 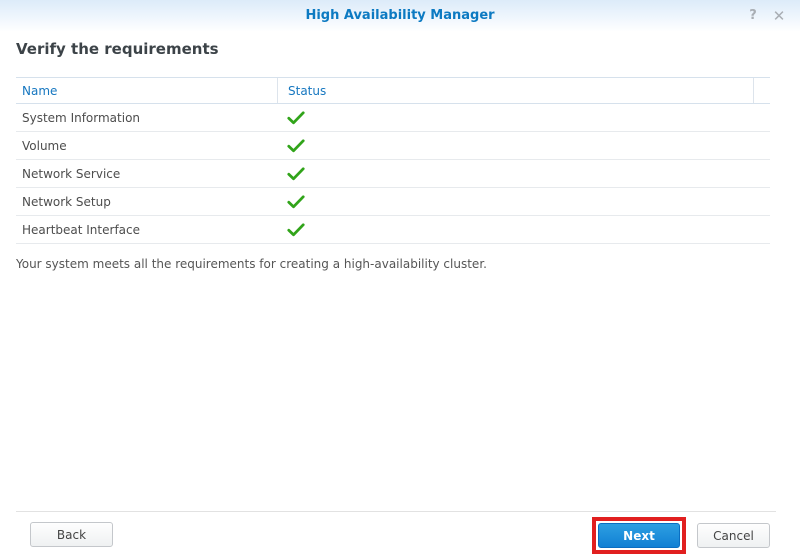 I want to click on table-header: Name Status, so click(x=393, y=90).